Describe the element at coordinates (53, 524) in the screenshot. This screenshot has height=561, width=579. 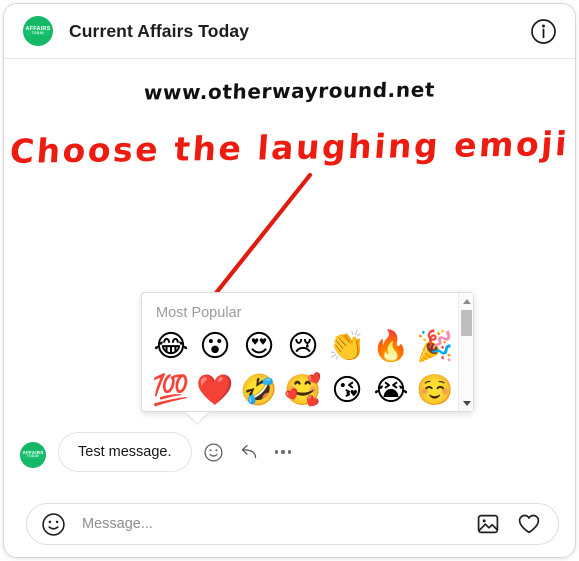
I see `emoji-picker-button` at that location.